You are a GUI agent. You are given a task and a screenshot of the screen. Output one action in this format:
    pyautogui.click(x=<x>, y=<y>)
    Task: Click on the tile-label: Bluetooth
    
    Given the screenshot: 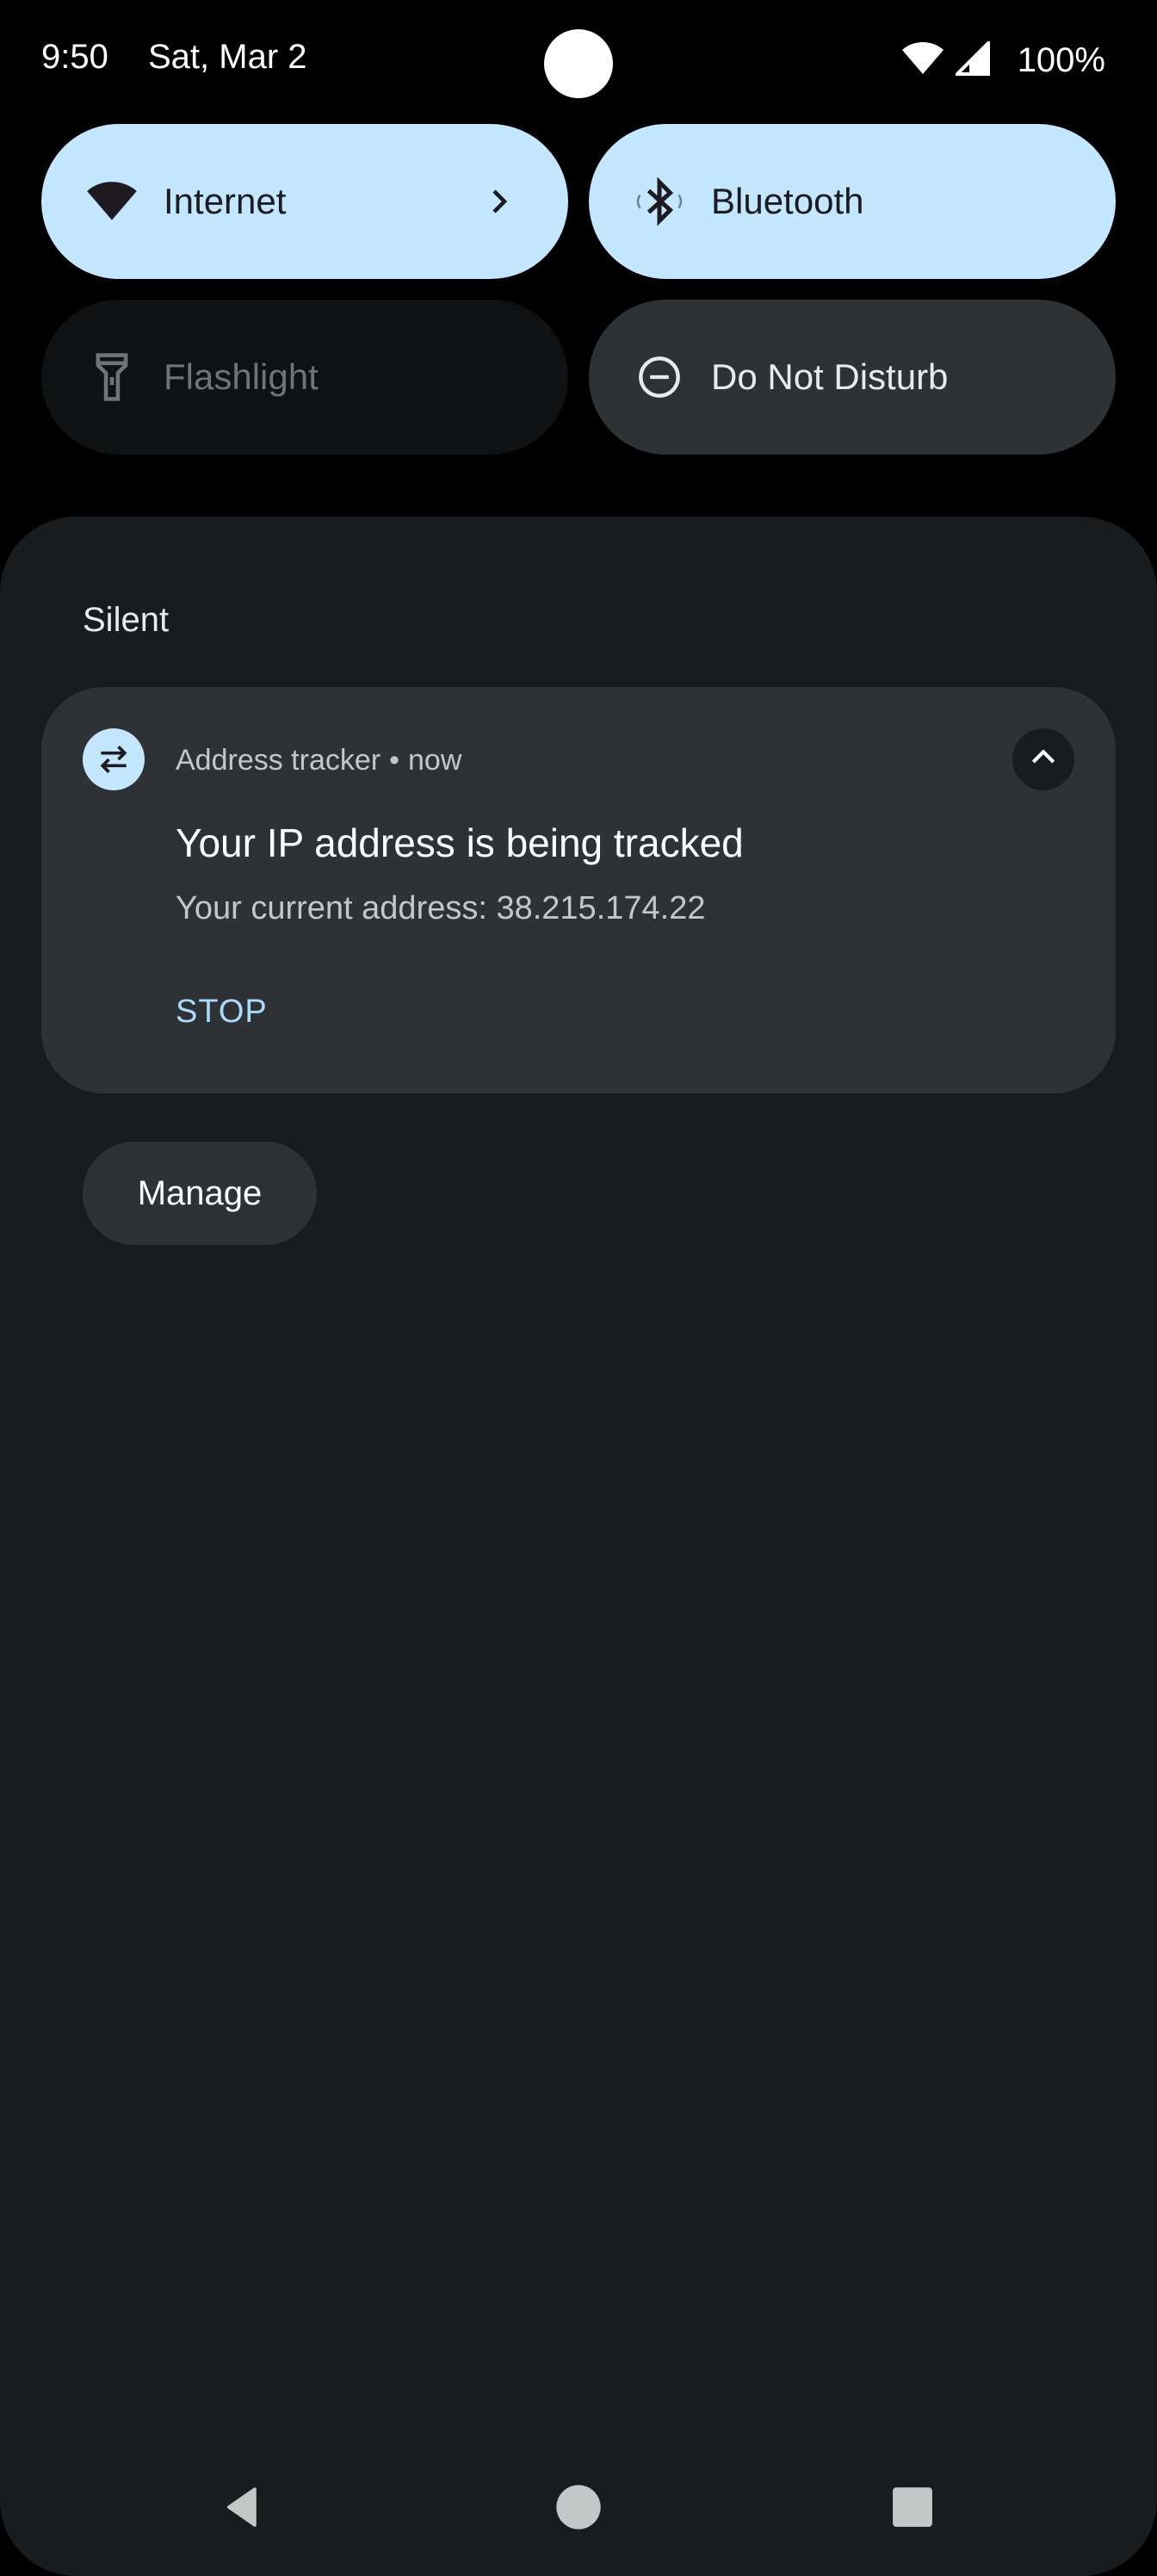 What is the action you would take?
    pyautogui.click(x=787, y=201)
    